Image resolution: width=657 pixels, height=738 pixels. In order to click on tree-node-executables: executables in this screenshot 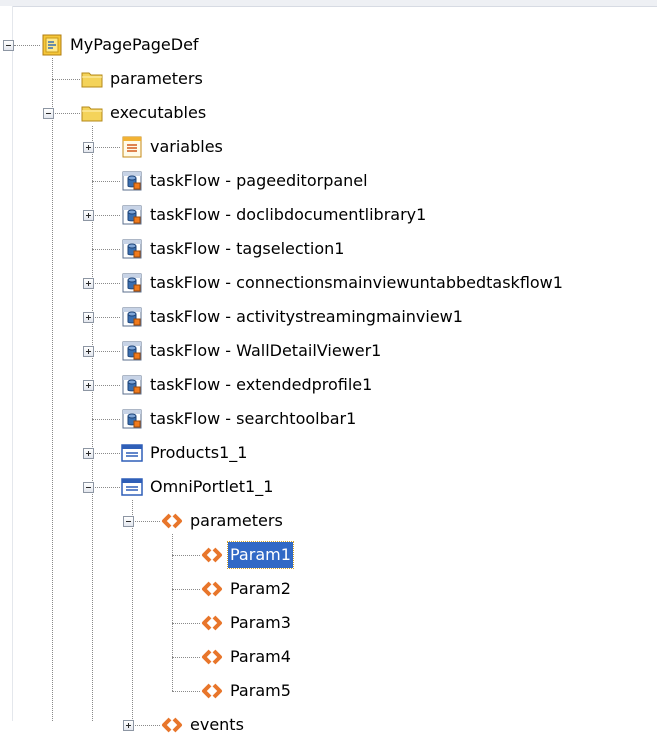, I will do `click(158, 113)`.